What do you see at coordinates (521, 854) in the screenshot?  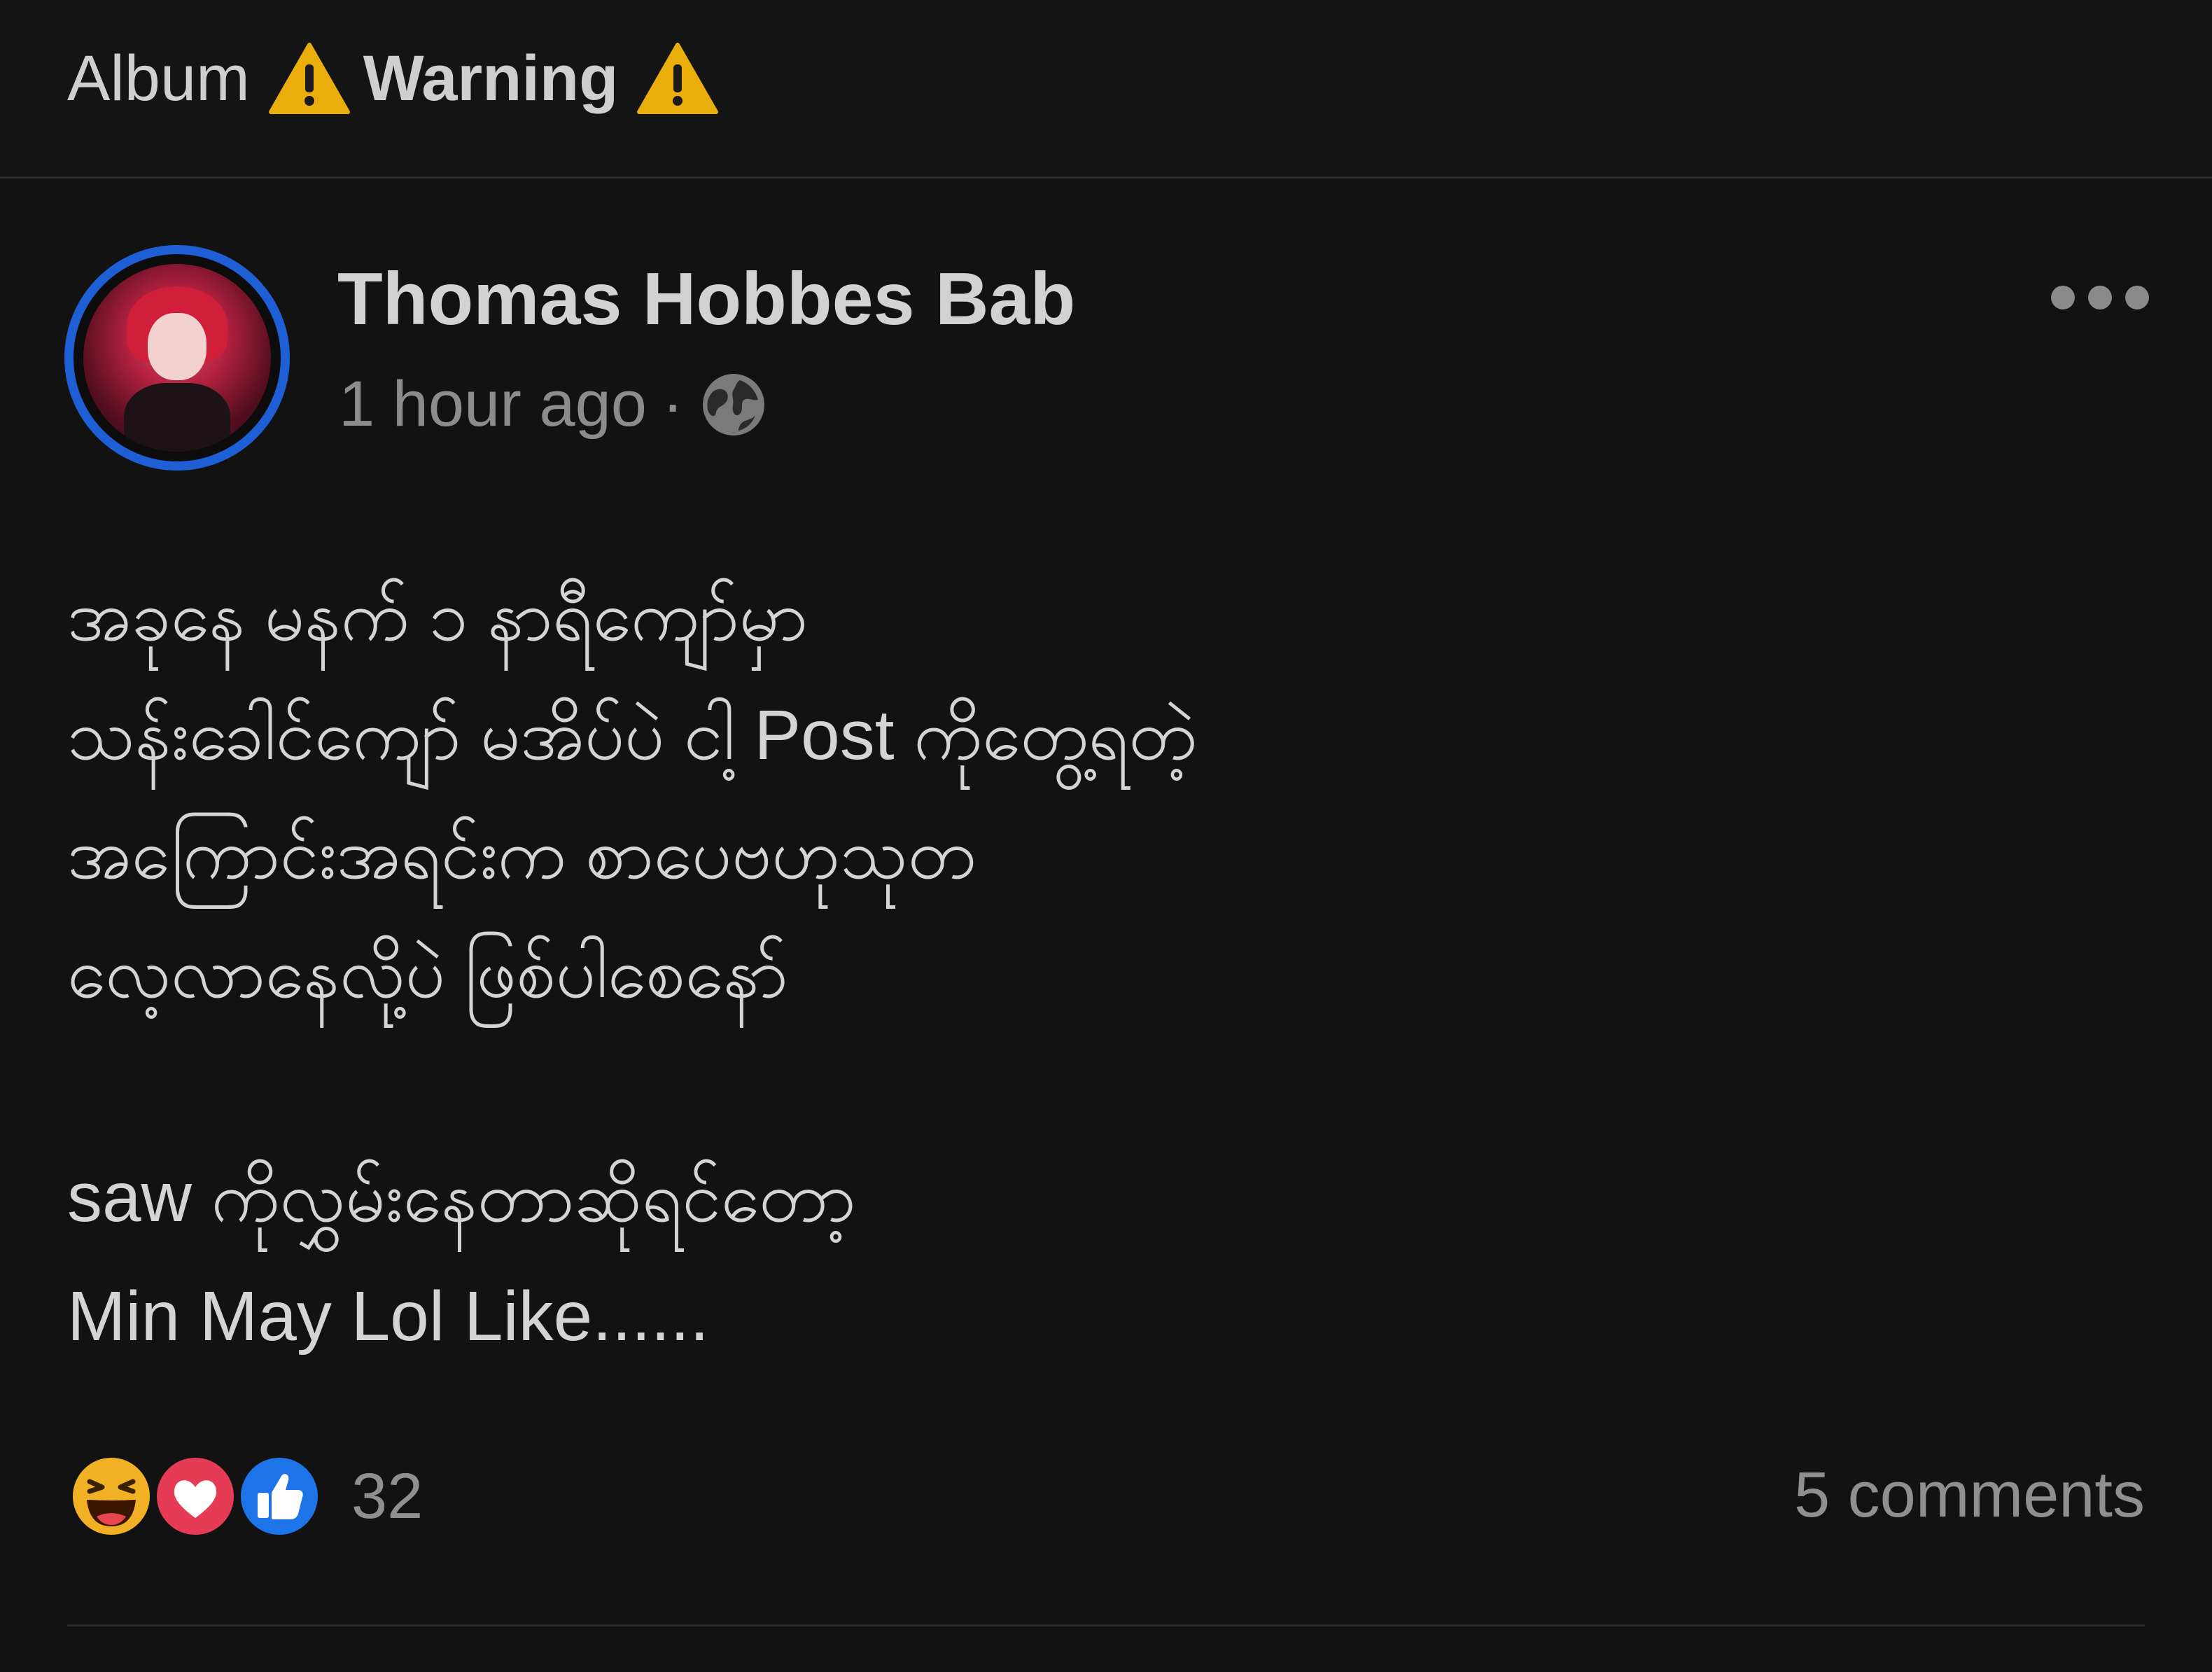 I see `post-text-line: အကြောင်းအရင်းက စာပေဗဟုသုတ` at bounding box center [521, 854].